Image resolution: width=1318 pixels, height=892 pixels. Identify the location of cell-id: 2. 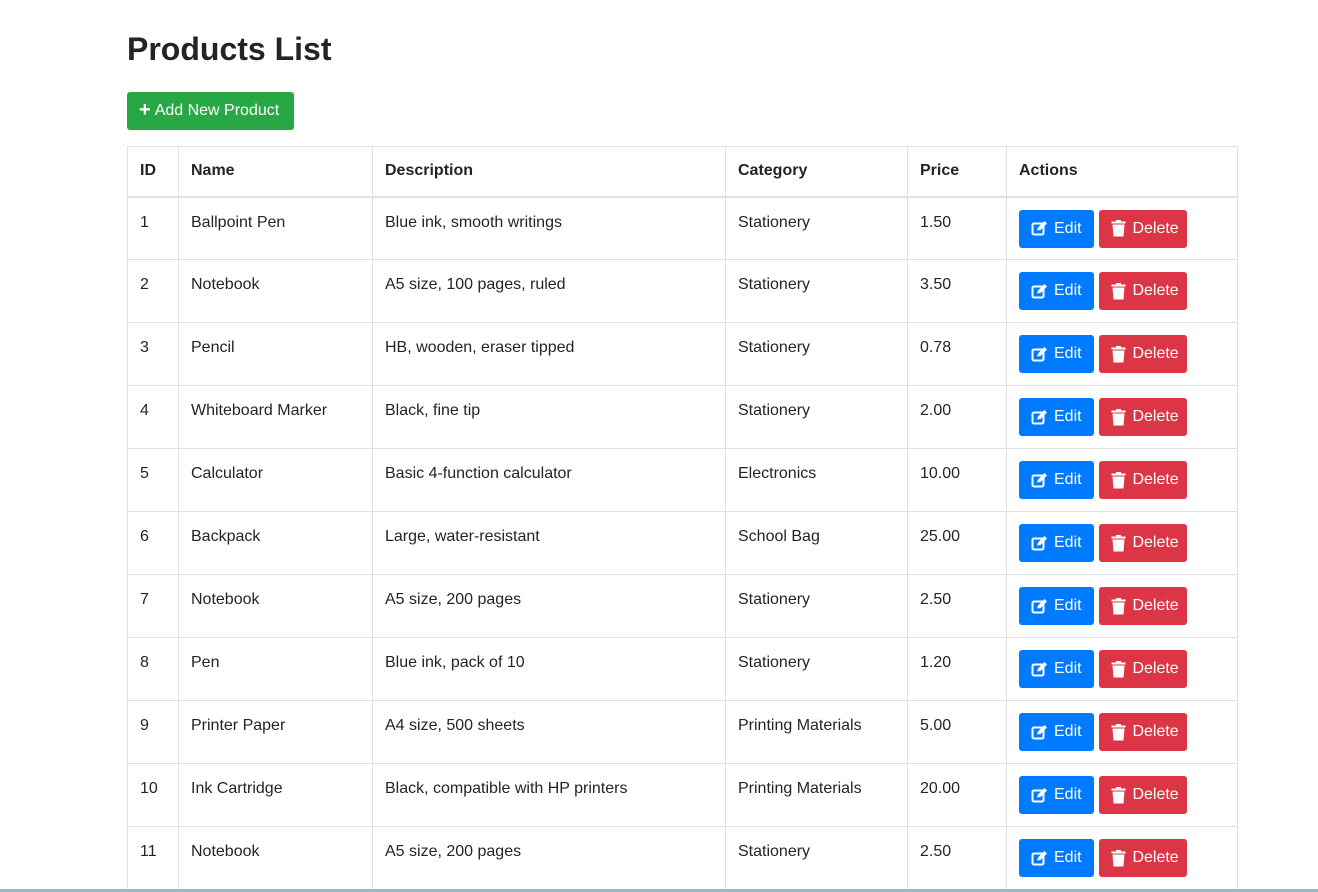
(153, 291).